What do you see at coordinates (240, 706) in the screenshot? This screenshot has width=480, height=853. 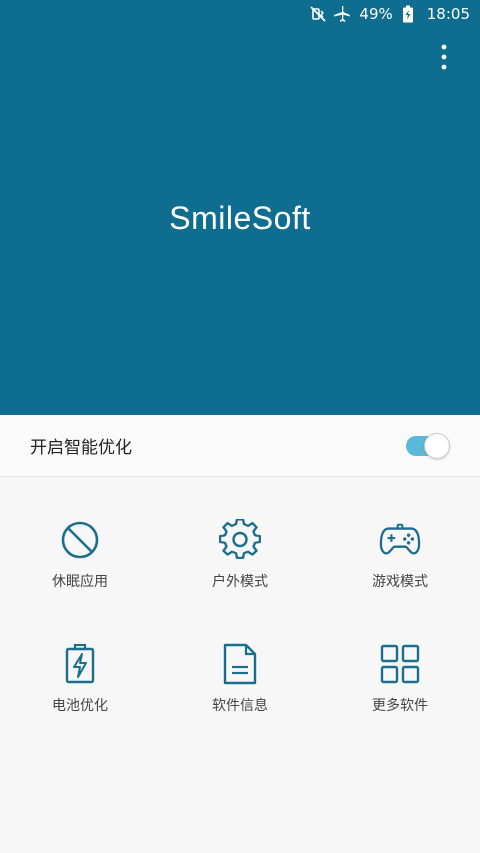 I see `feature-label: 软件信息` at bounding box center [240, 706].